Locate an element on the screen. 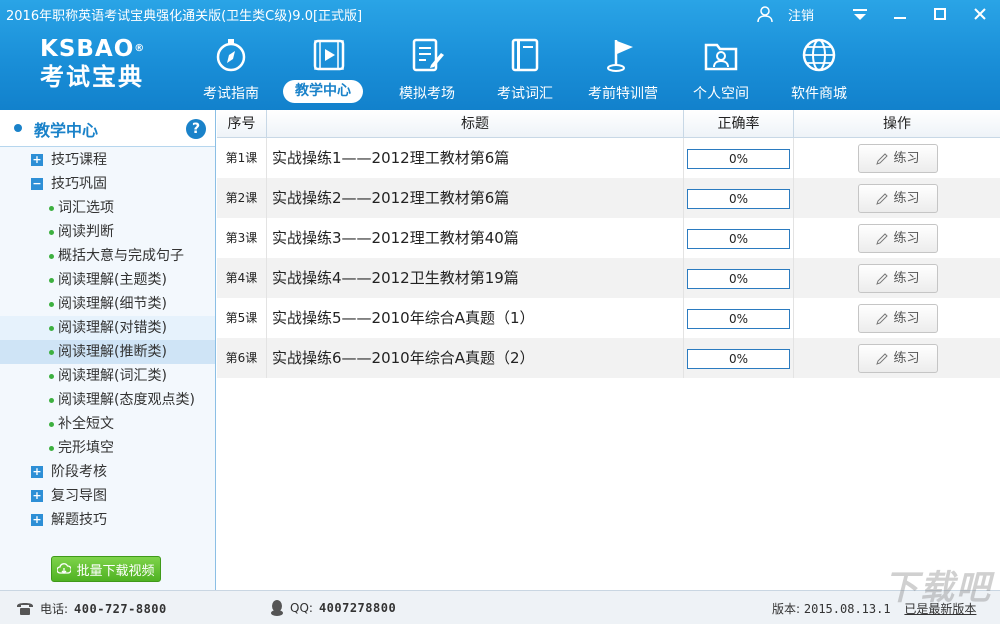 The image size is (1000, 624). batch-download-label: 批量下载视频 is located at coordinates (115, 571).